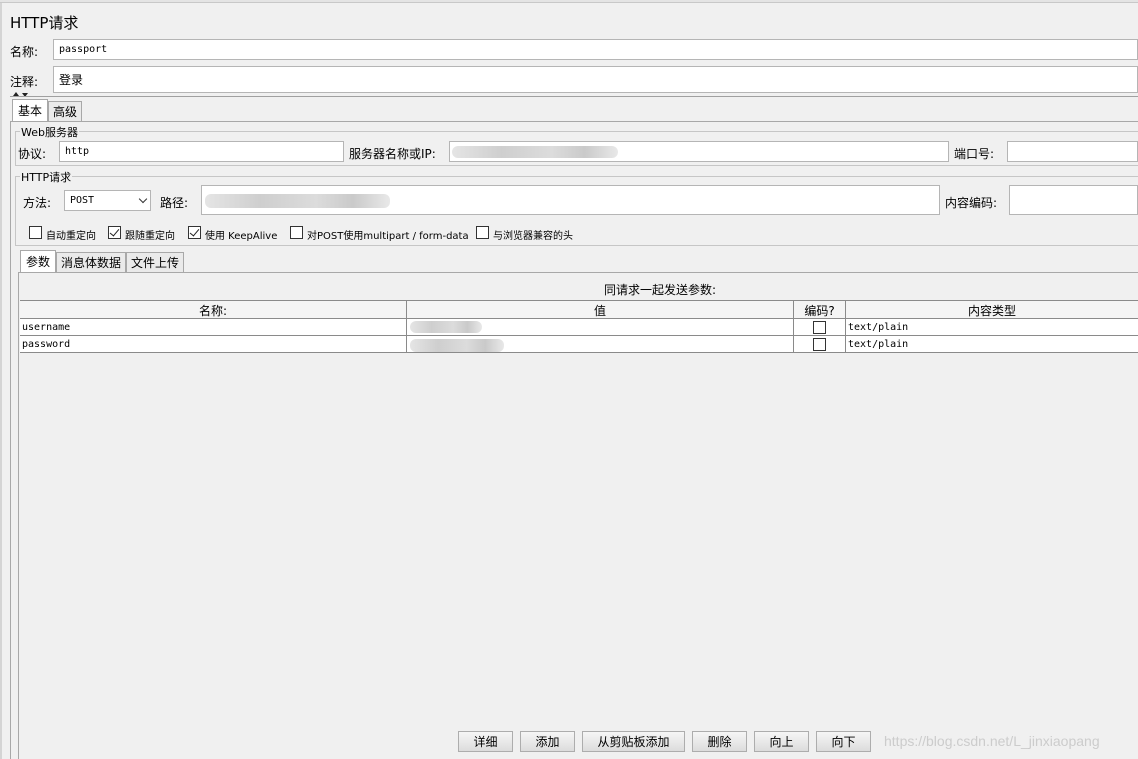  Describe the element at coordinates (547, 741) in the screenshot. I see `add-button: 添加` at that location.